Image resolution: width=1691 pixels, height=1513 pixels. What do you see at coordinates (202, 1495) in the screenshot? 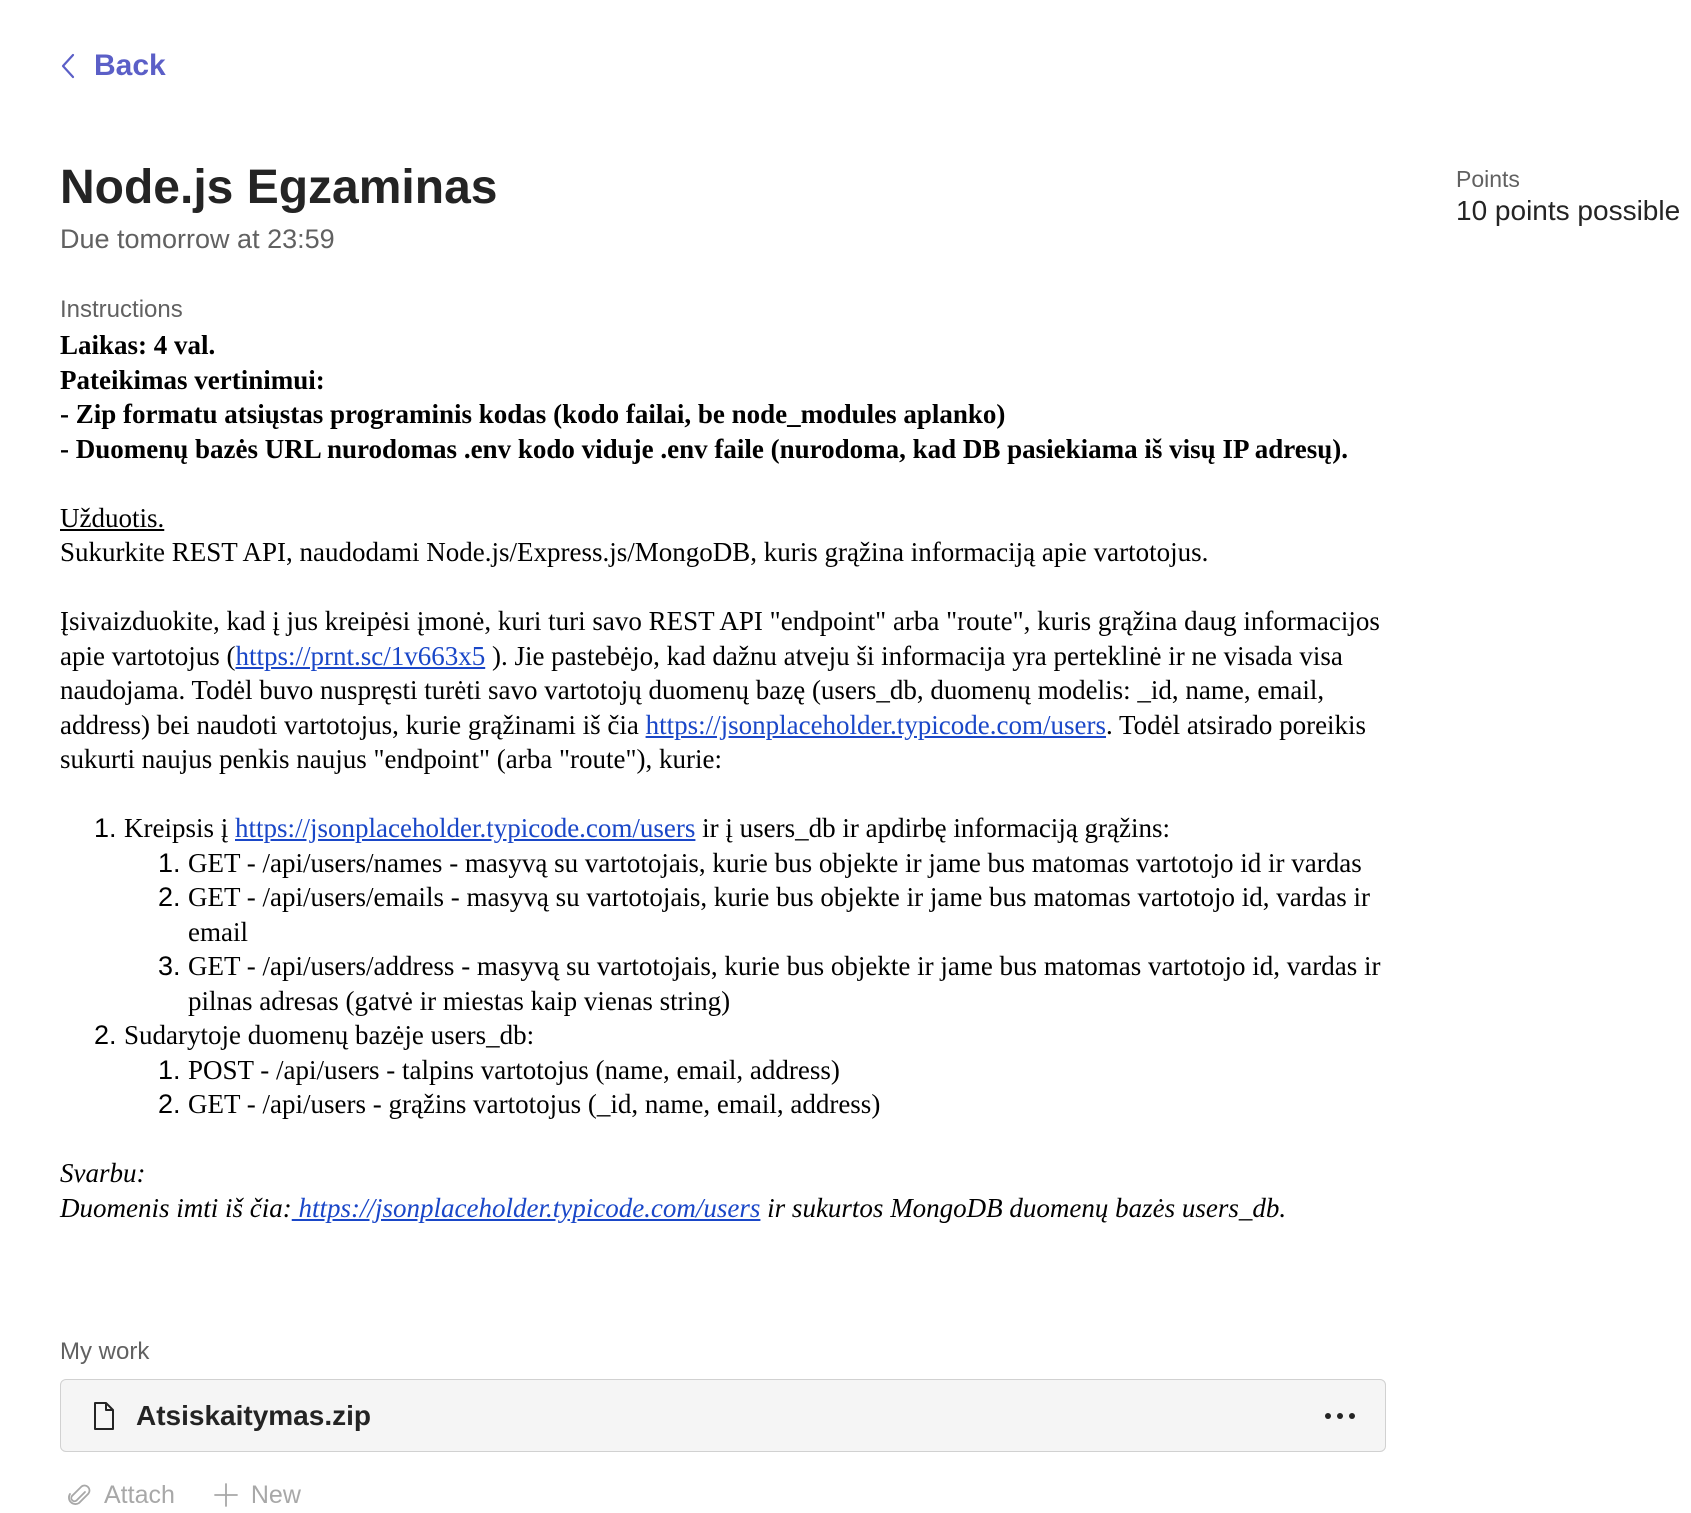
I see `work-actions: Attach New` at bounding box center [202, 1495].